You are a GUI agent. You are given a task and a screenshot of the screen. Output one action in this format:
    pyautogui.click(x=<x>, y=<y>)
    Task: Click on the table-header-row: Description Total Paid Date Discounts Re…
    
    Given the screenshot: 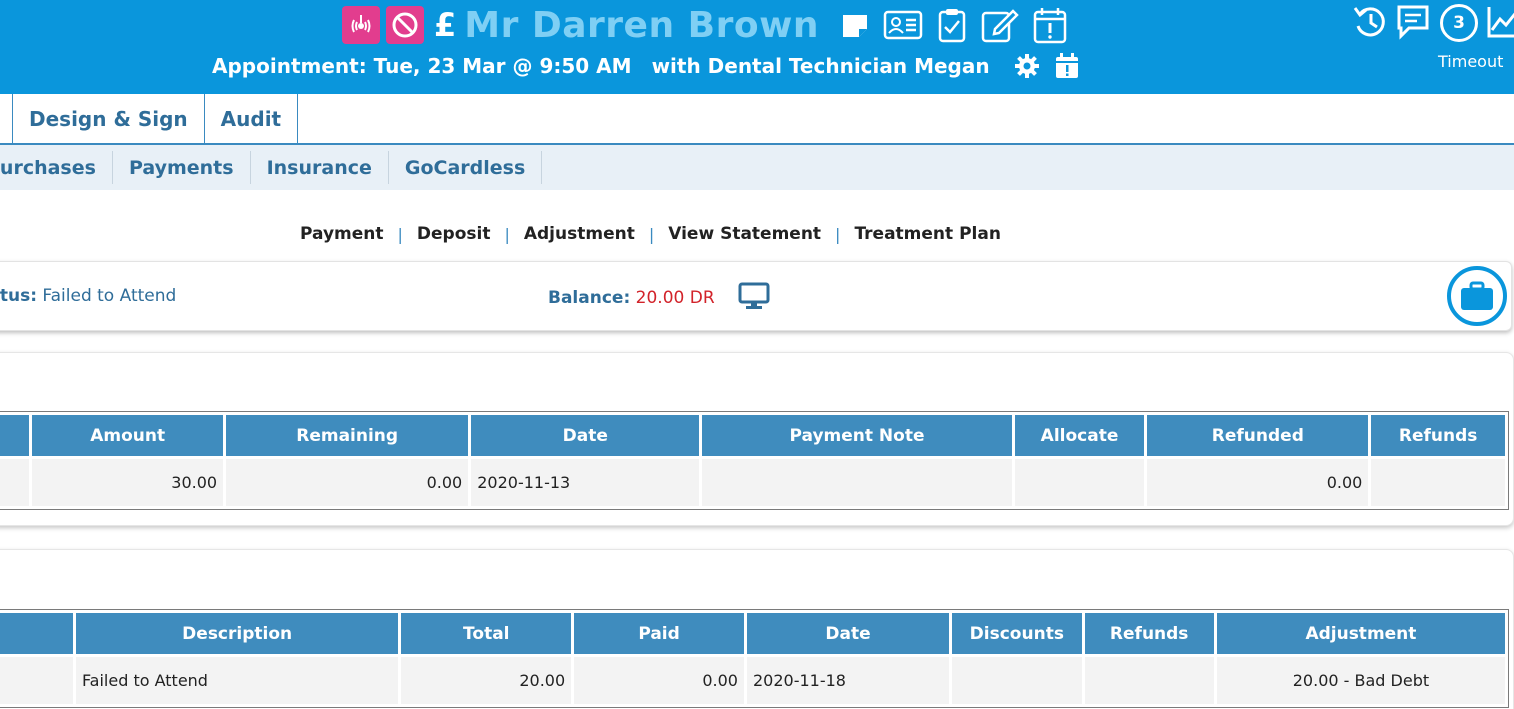 What is the action you would take?
    pyautogui.click(x=752, y=633)
    